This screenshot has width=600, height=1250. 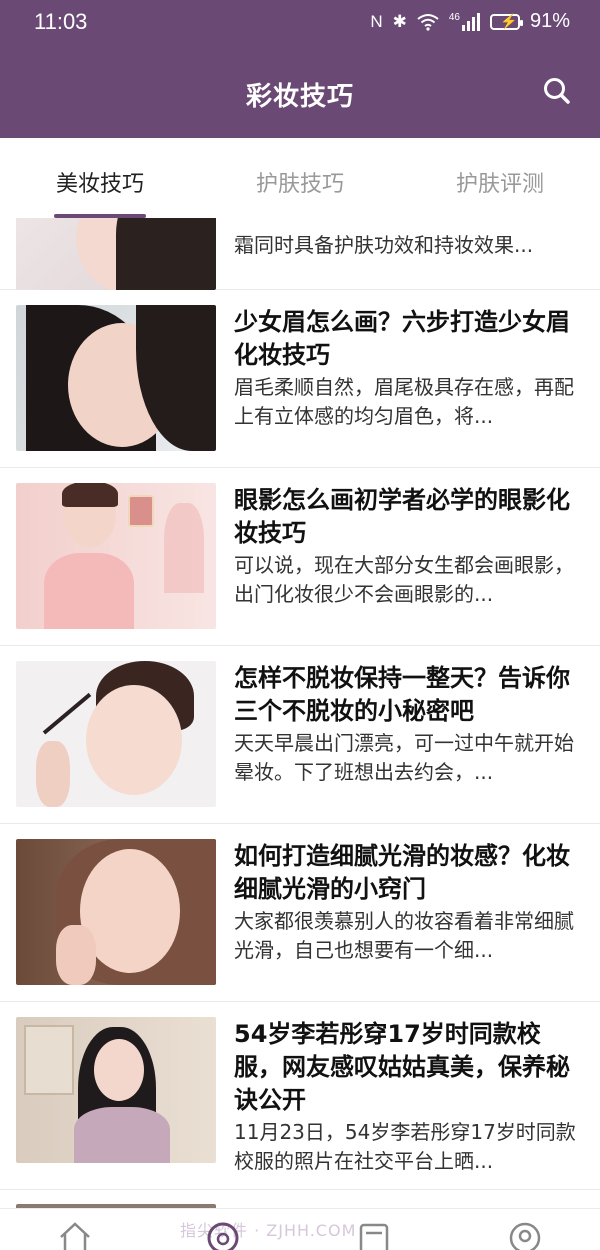 What do you see at coordinates (525, 1235) in the screenshot?
I see `profile-icon` at bounding box center [525, 1235].